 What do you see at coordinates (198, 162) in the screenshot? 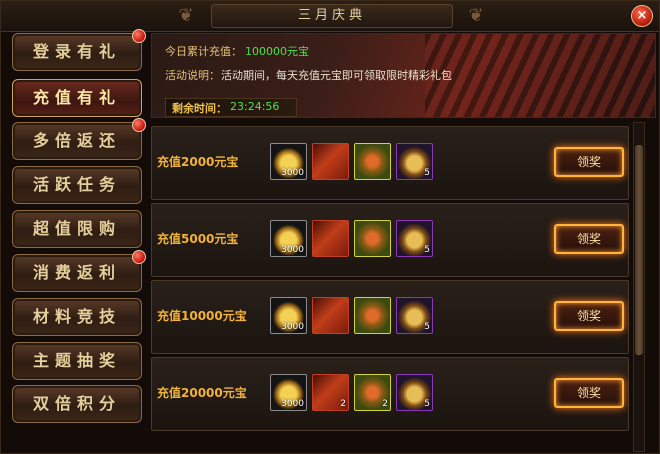
I see `reward-tier-label: 充值2000元宝` at bounding box center [198, 162].